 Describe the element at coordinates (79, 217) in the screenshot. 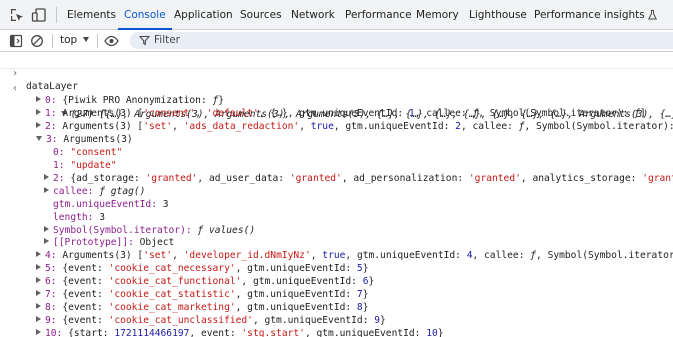

I see `tree-row-text: length: 3` at that location.